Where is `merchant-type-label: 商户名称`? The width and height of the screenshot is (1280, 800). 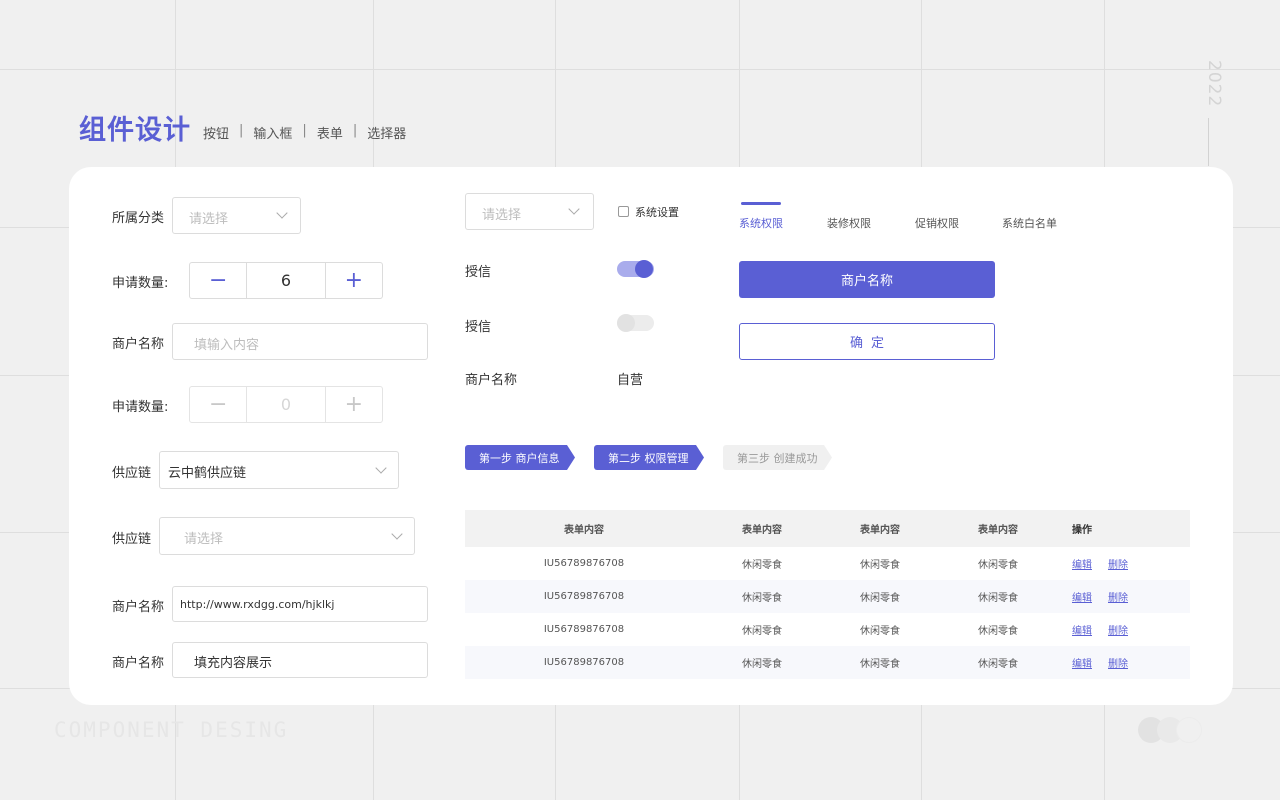
merchant-type-label: 商户名称 is located at coordinates (491, 380).